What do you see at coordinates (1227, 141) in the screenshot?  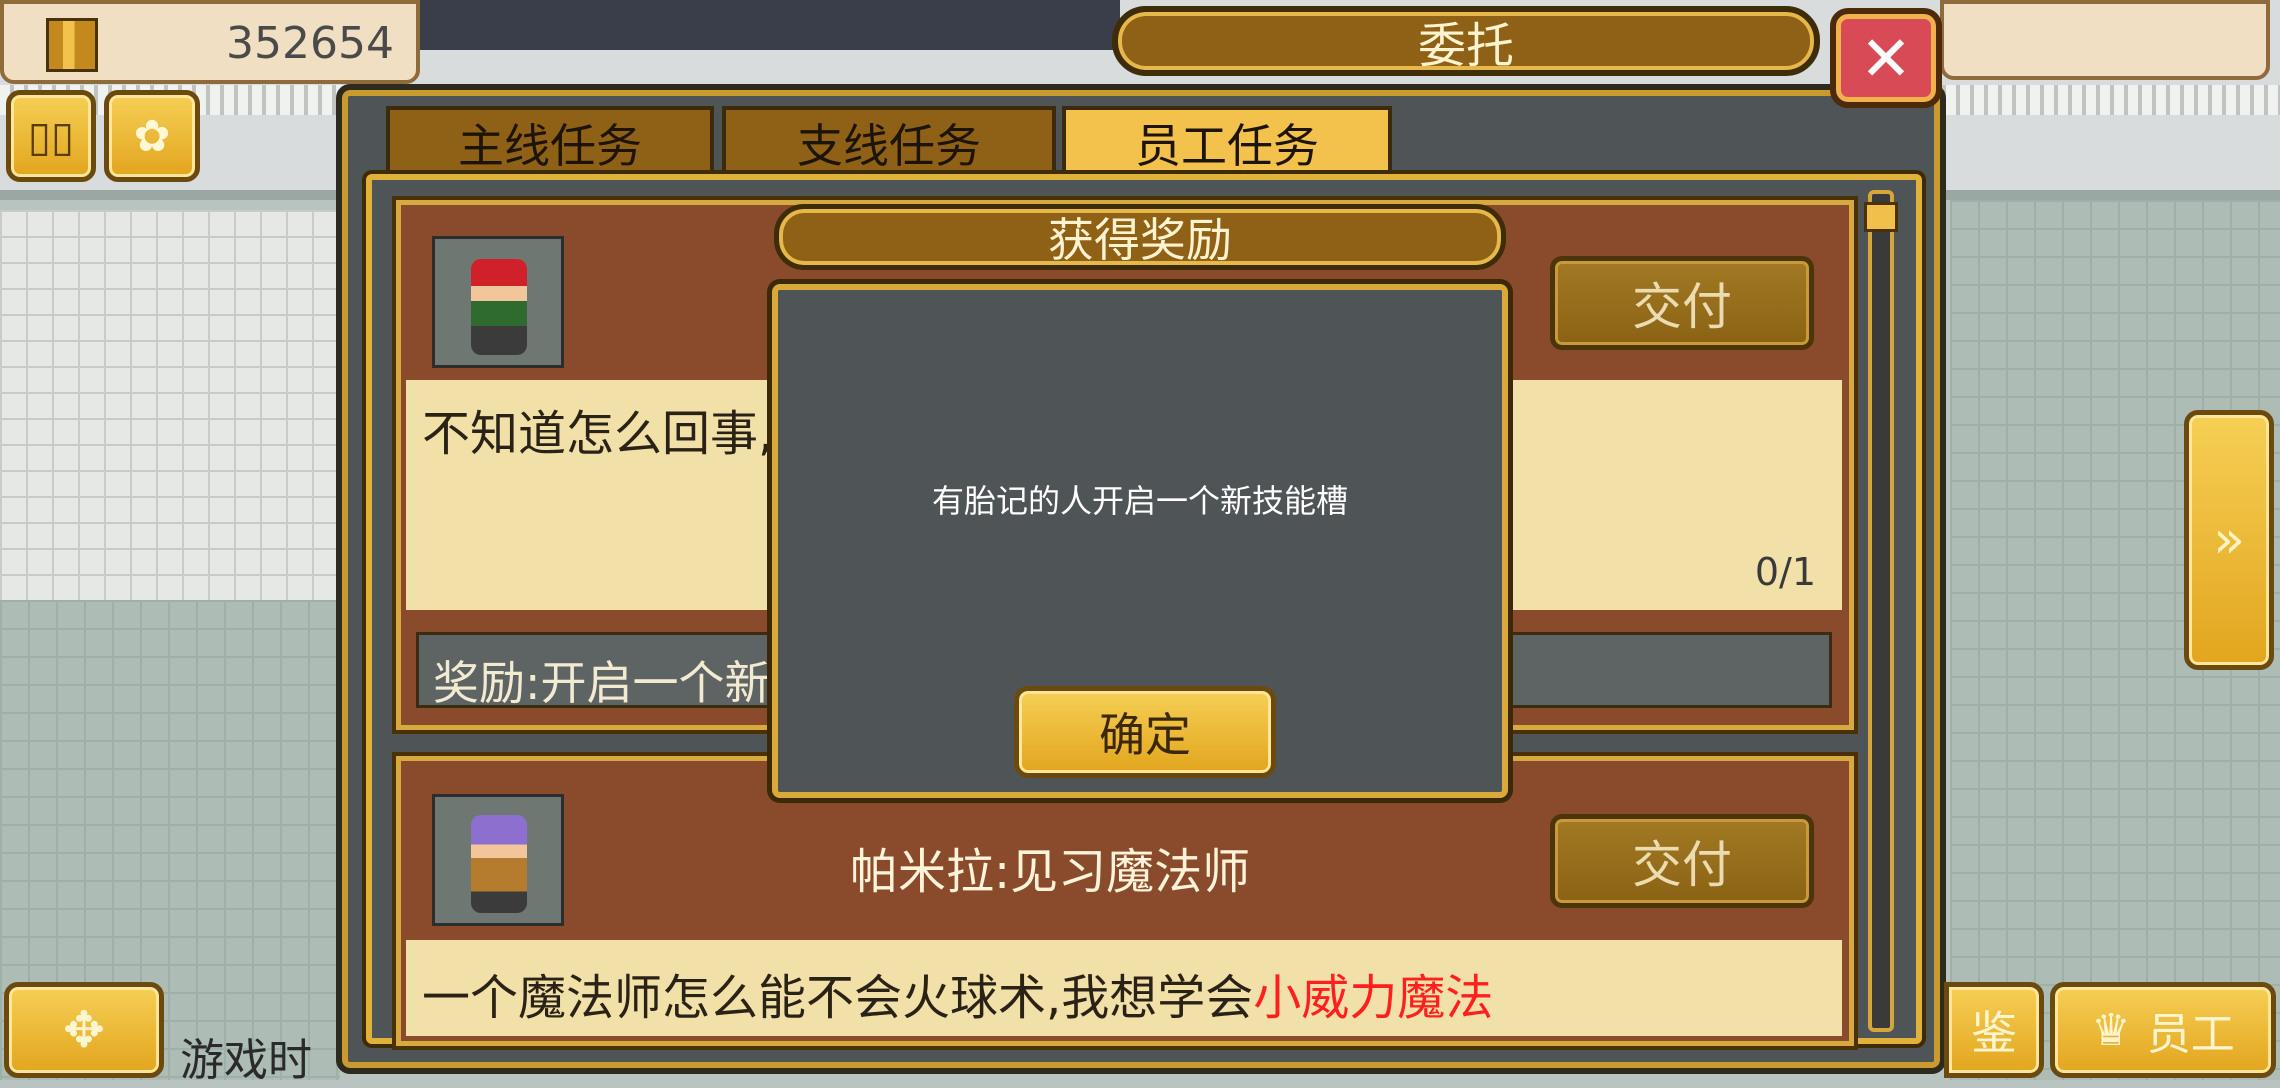 I see `tab-staff-quests: 员工任务` at bounding box center [1227, 141].